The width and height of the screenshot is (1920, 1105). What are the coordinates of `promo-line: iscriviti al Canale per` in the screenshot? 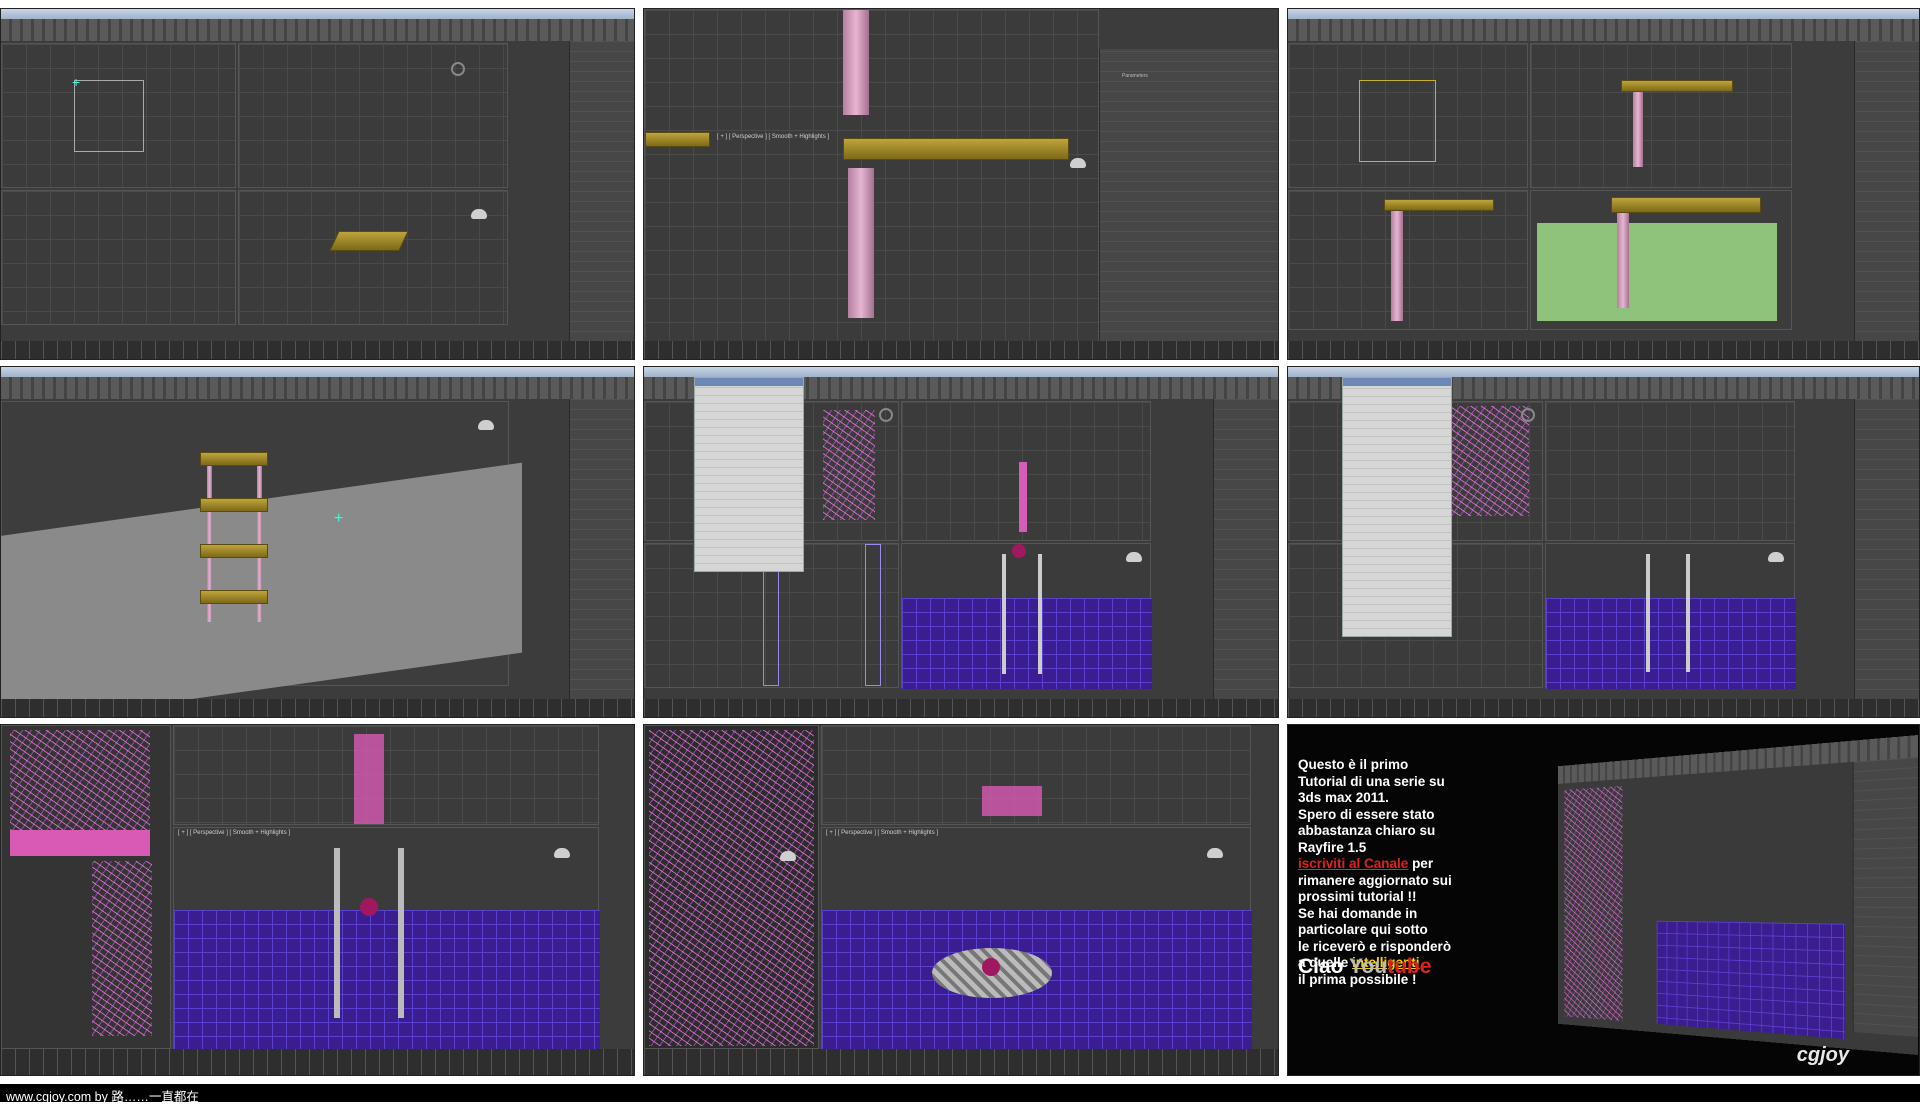 It's located at (1383, 864).